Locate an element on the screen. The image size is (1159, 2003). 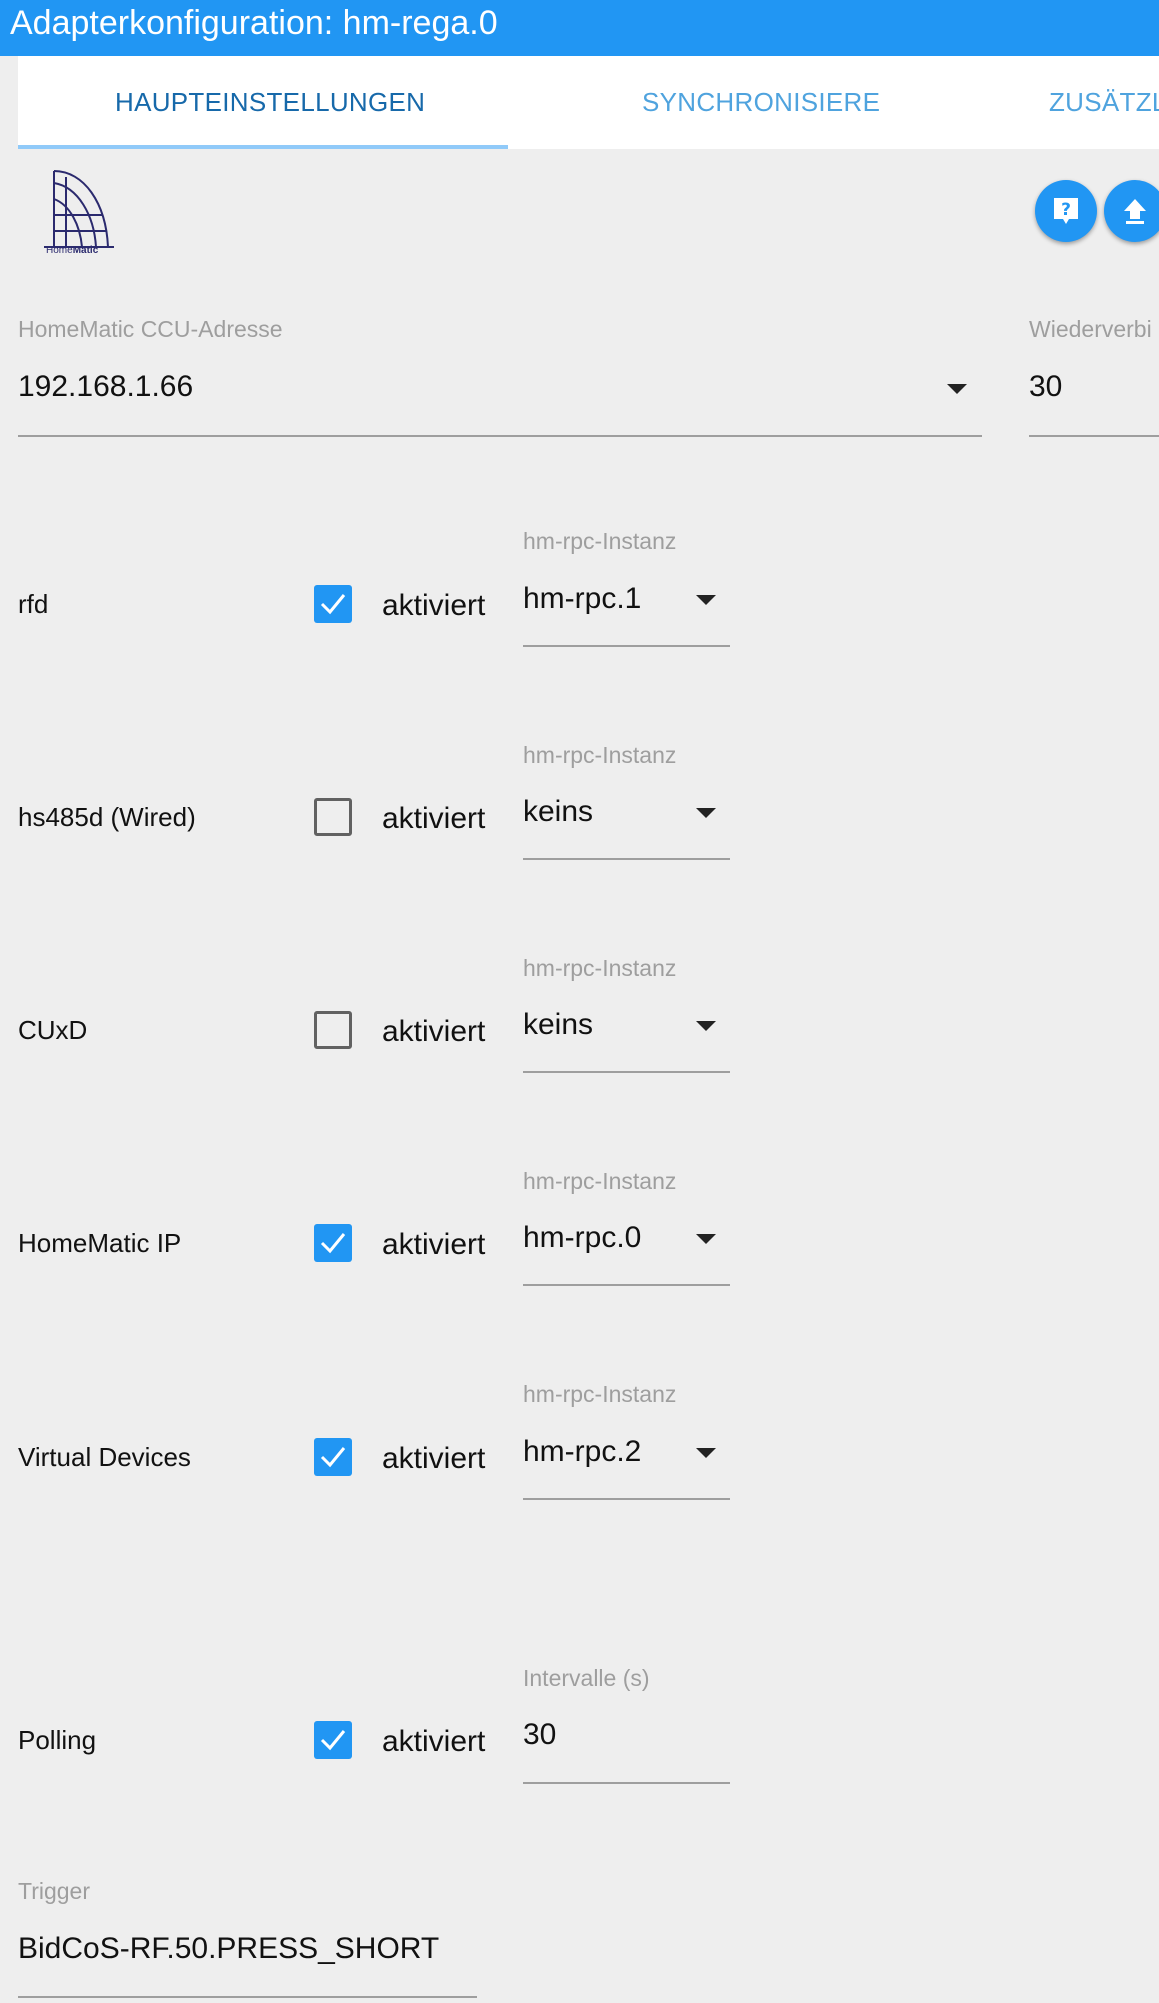
interface-rfd-label: rfd is located at coordinates (33, 604).